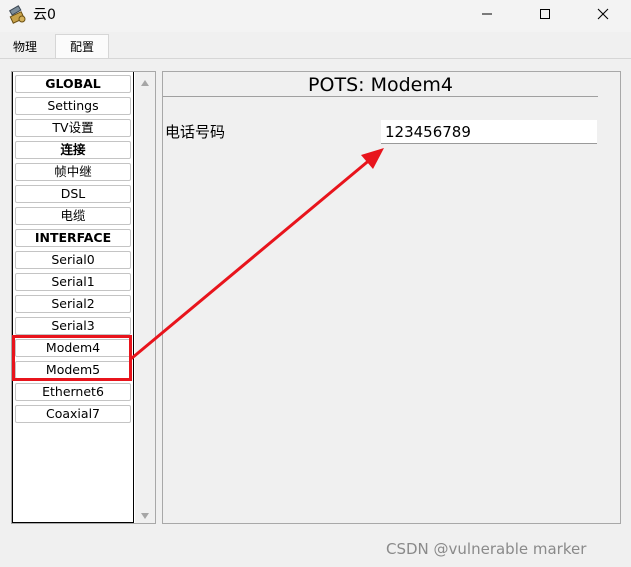 The width and height of the screenshot is (631, 567). Describe the element at coordinates (72, 358) in the screenshot. I see `modem-highlight-box` at that location.